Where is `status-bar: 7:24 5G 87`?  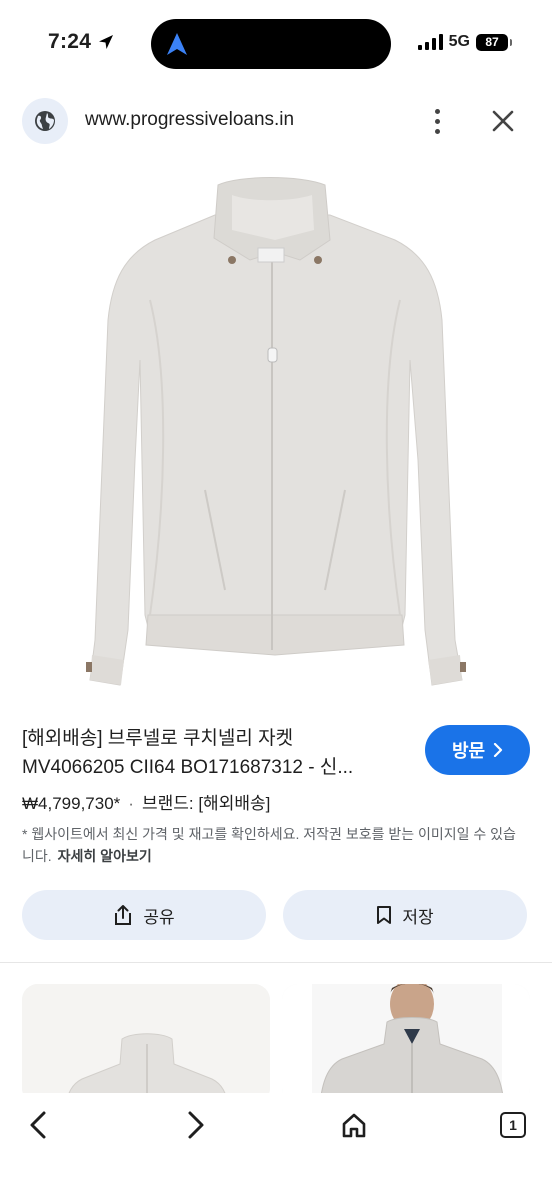
status-bar: 7:24 5G 87 is located at coordinates (276, 44).